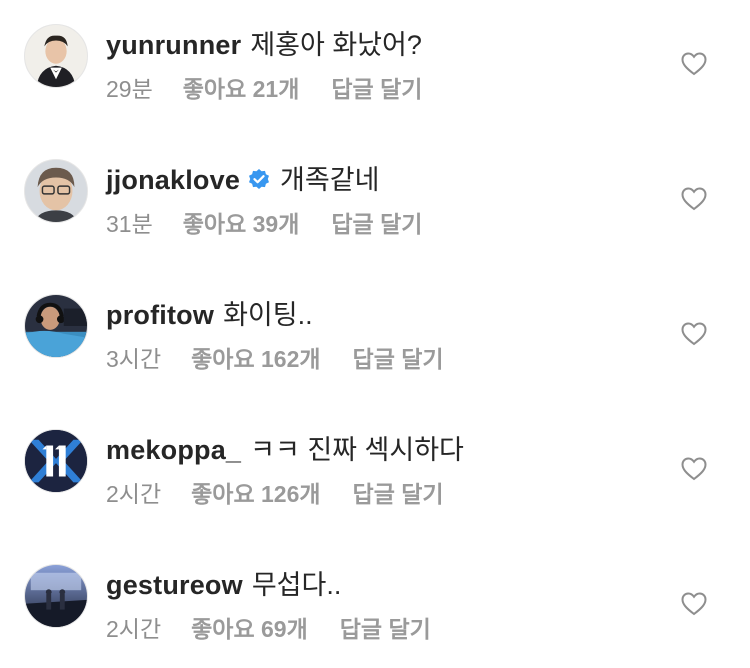 The image size is (750, 668). I want to click on comment-meta: 2시간 좋아요 69개 답글 달기, so click(268, 629).